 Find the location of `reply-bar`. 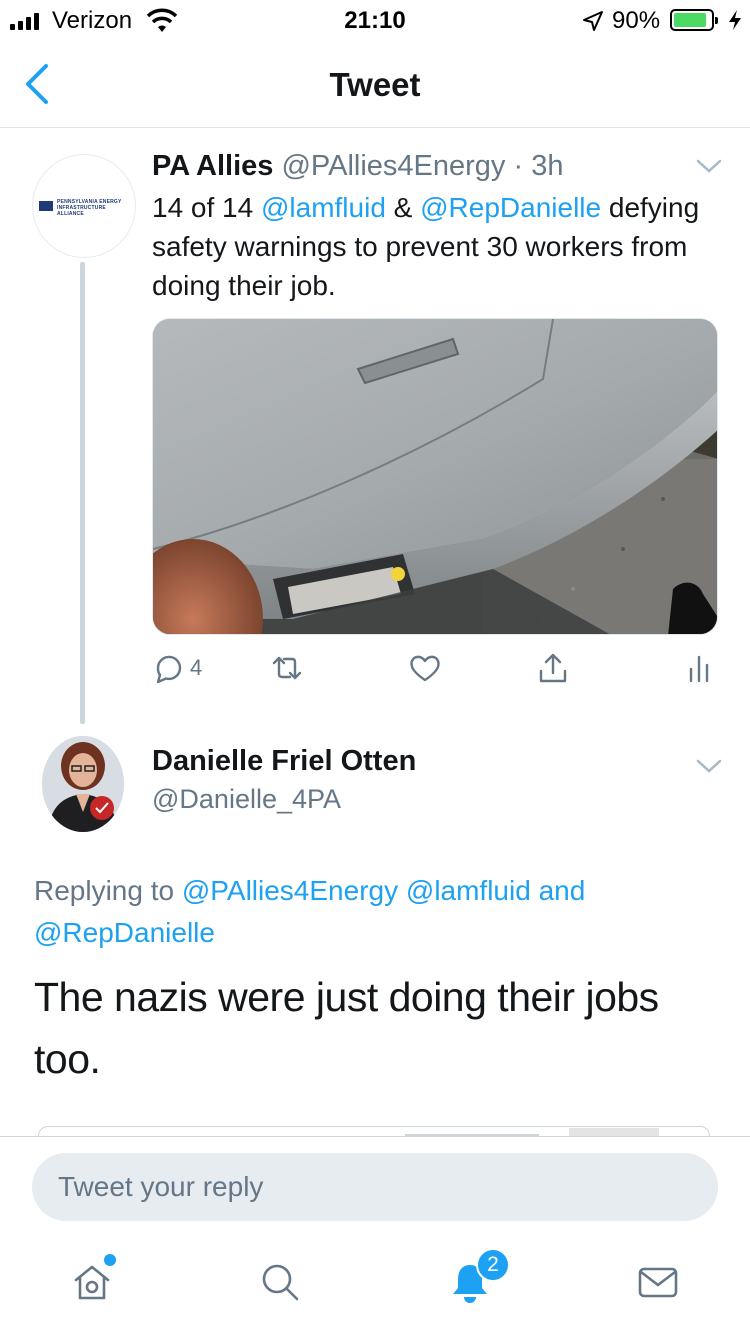

reply-bar is located at coordinates (375, 1188).